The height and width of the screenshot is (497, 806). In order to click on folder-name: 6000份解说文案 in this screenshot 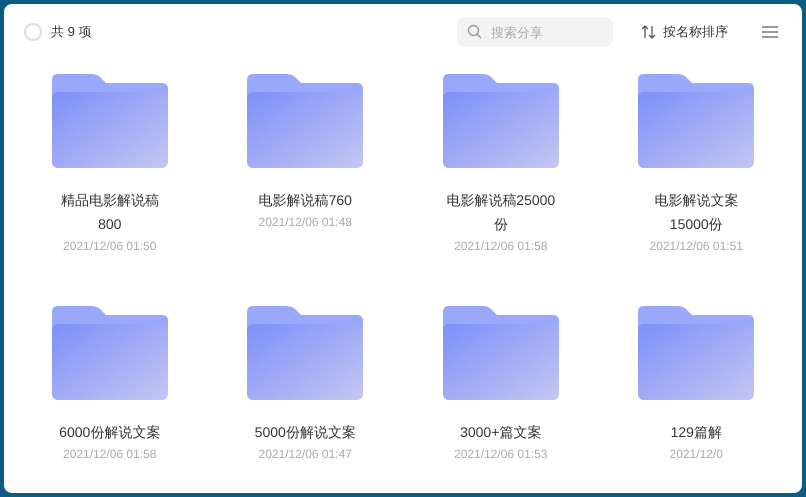, I will do `click(110, 432)`.